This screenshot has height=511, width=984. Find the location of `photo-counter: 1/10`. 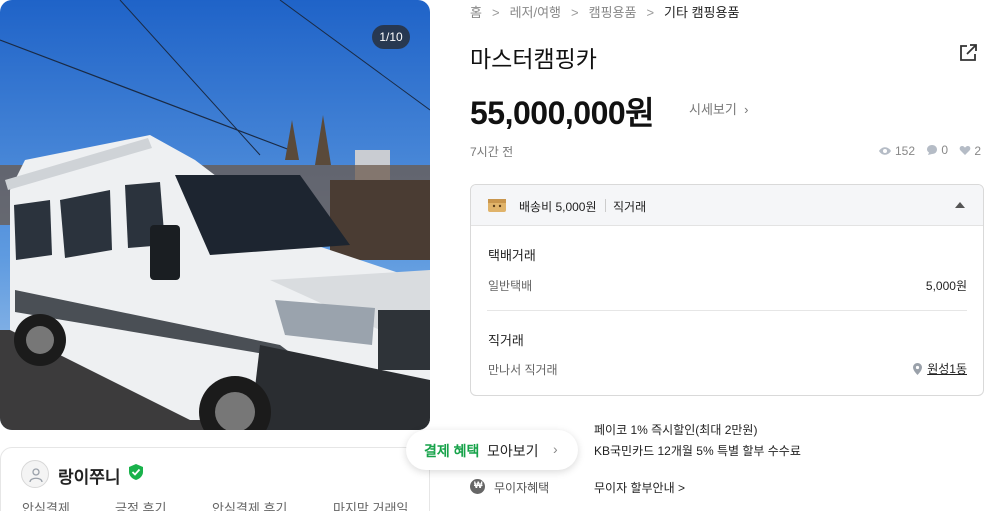

photo-counter: 1/10 is located at coordinates (391, 37).